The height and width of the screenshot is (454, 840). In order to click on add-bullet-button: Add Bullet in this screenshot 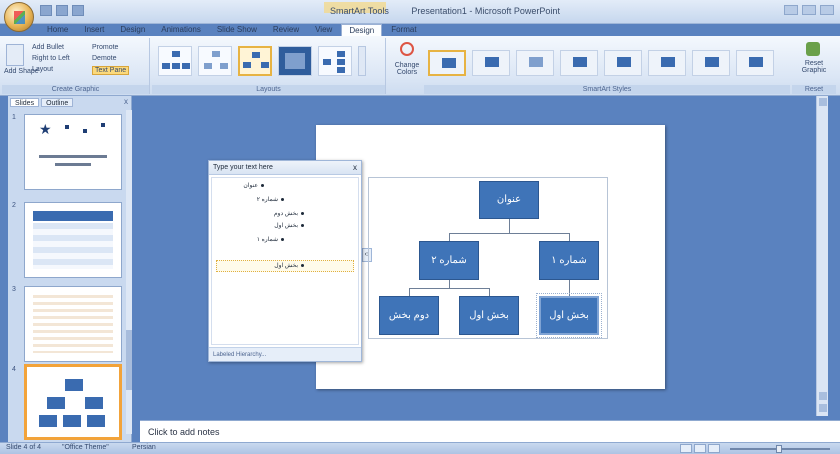, I will do `click(48, 47)`.